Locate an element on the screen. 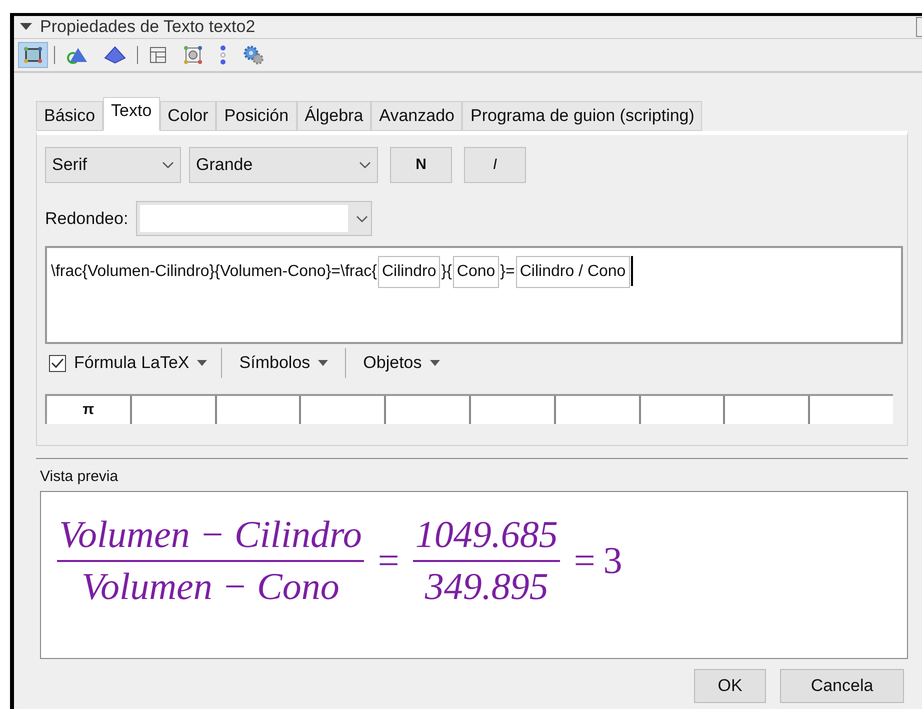 Image resolution: width=922 pixels, height=709 pixels. math-fraction: Volumen − Cilindro Volumen − Cono is located at coordinates (210, 561).